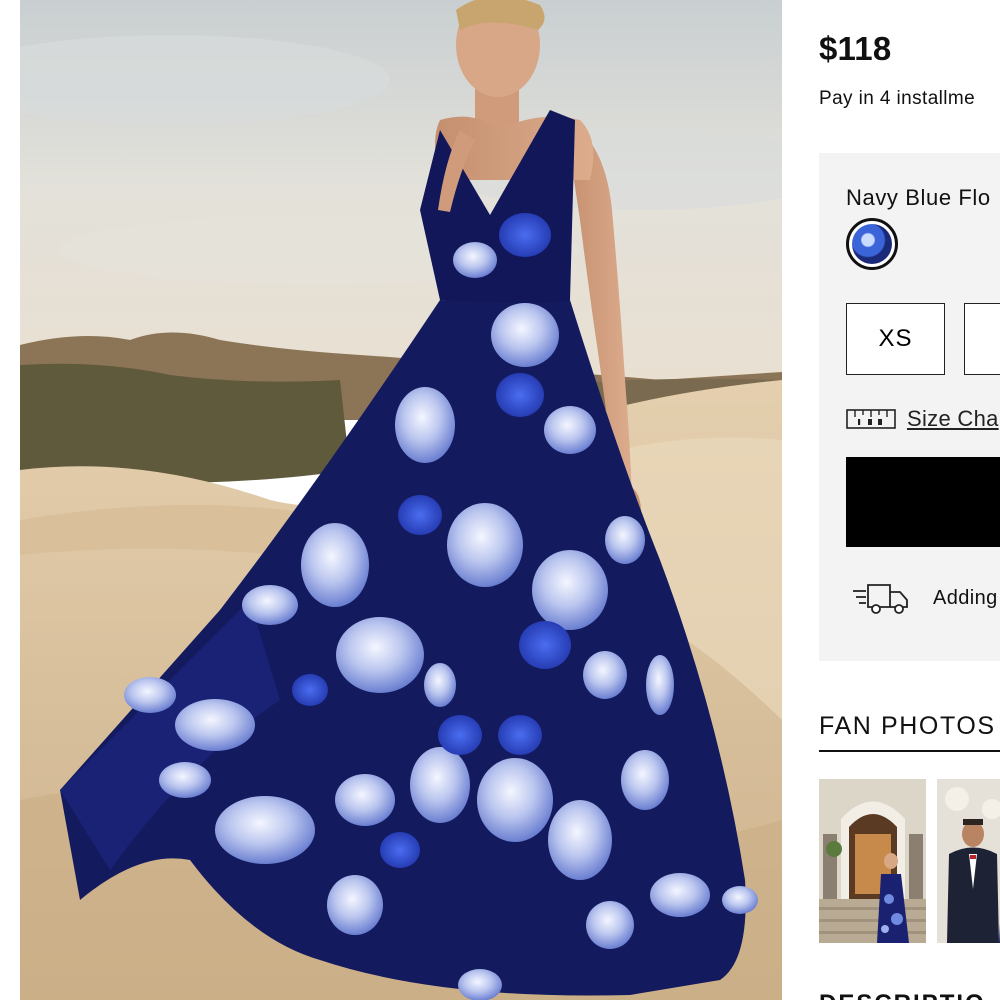 This screenshot has width=1000, height=1000. Describe the element at coordinates (10, 500) in the screenshot. I see `page-gutter` at that location.